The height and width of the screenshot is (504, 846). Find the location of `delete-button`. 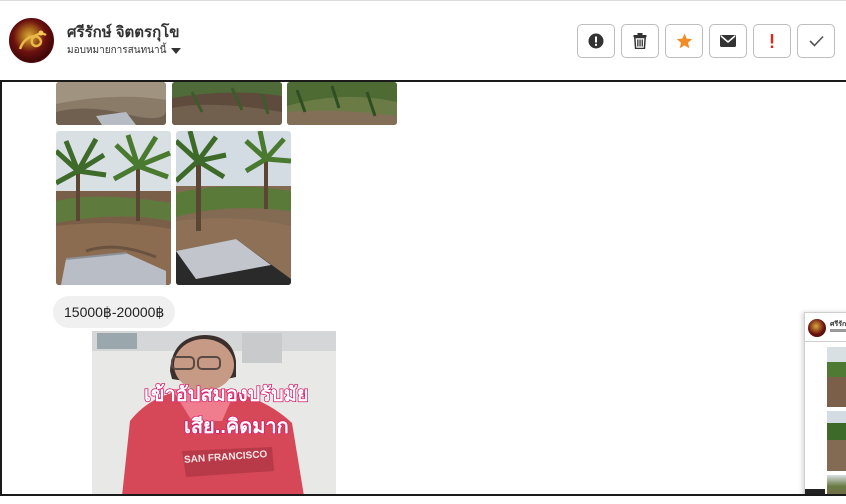

delete-button is located at coordinates (640, 41).